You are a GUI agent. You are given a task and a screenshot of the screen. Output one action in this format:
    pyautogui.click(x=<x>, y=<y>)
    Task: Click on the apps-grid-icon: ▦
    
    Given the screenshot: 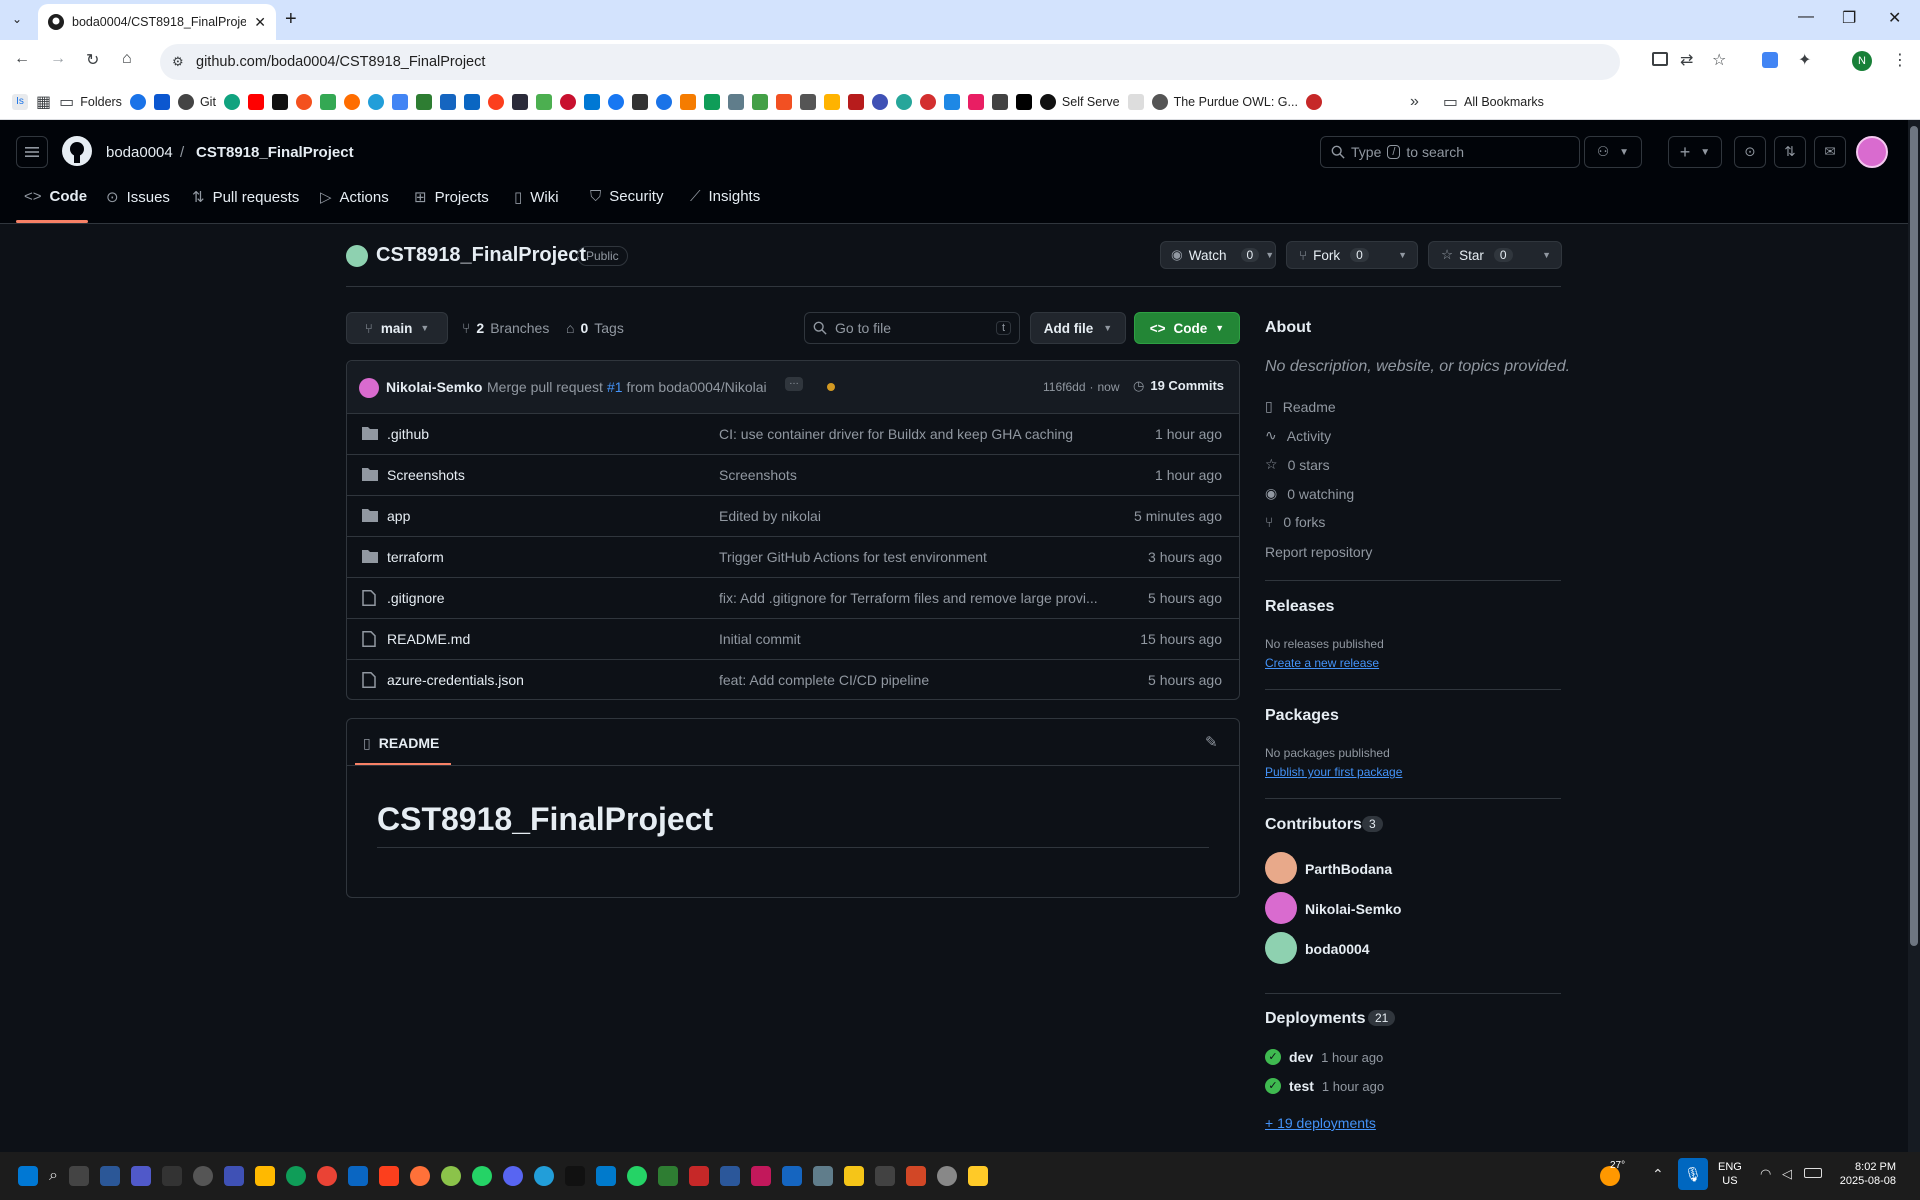 What is the action you would take?
    pyautogui.click(x=43, y=102)
    